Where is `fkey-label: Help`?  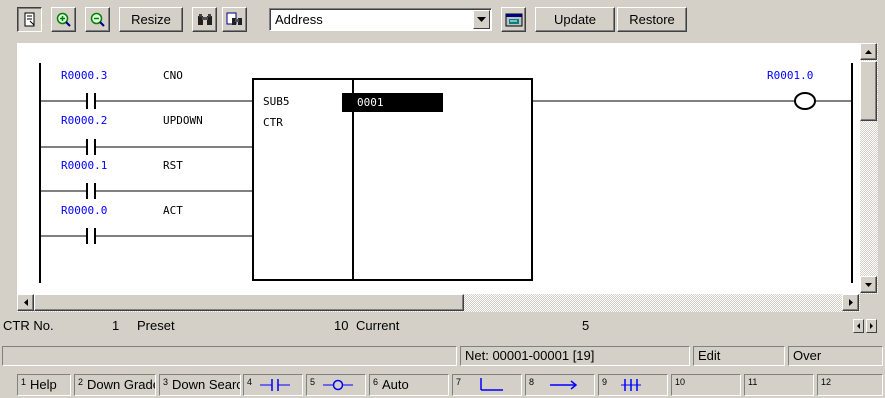 fkey-label: Help is located at coordinates (43, 384).